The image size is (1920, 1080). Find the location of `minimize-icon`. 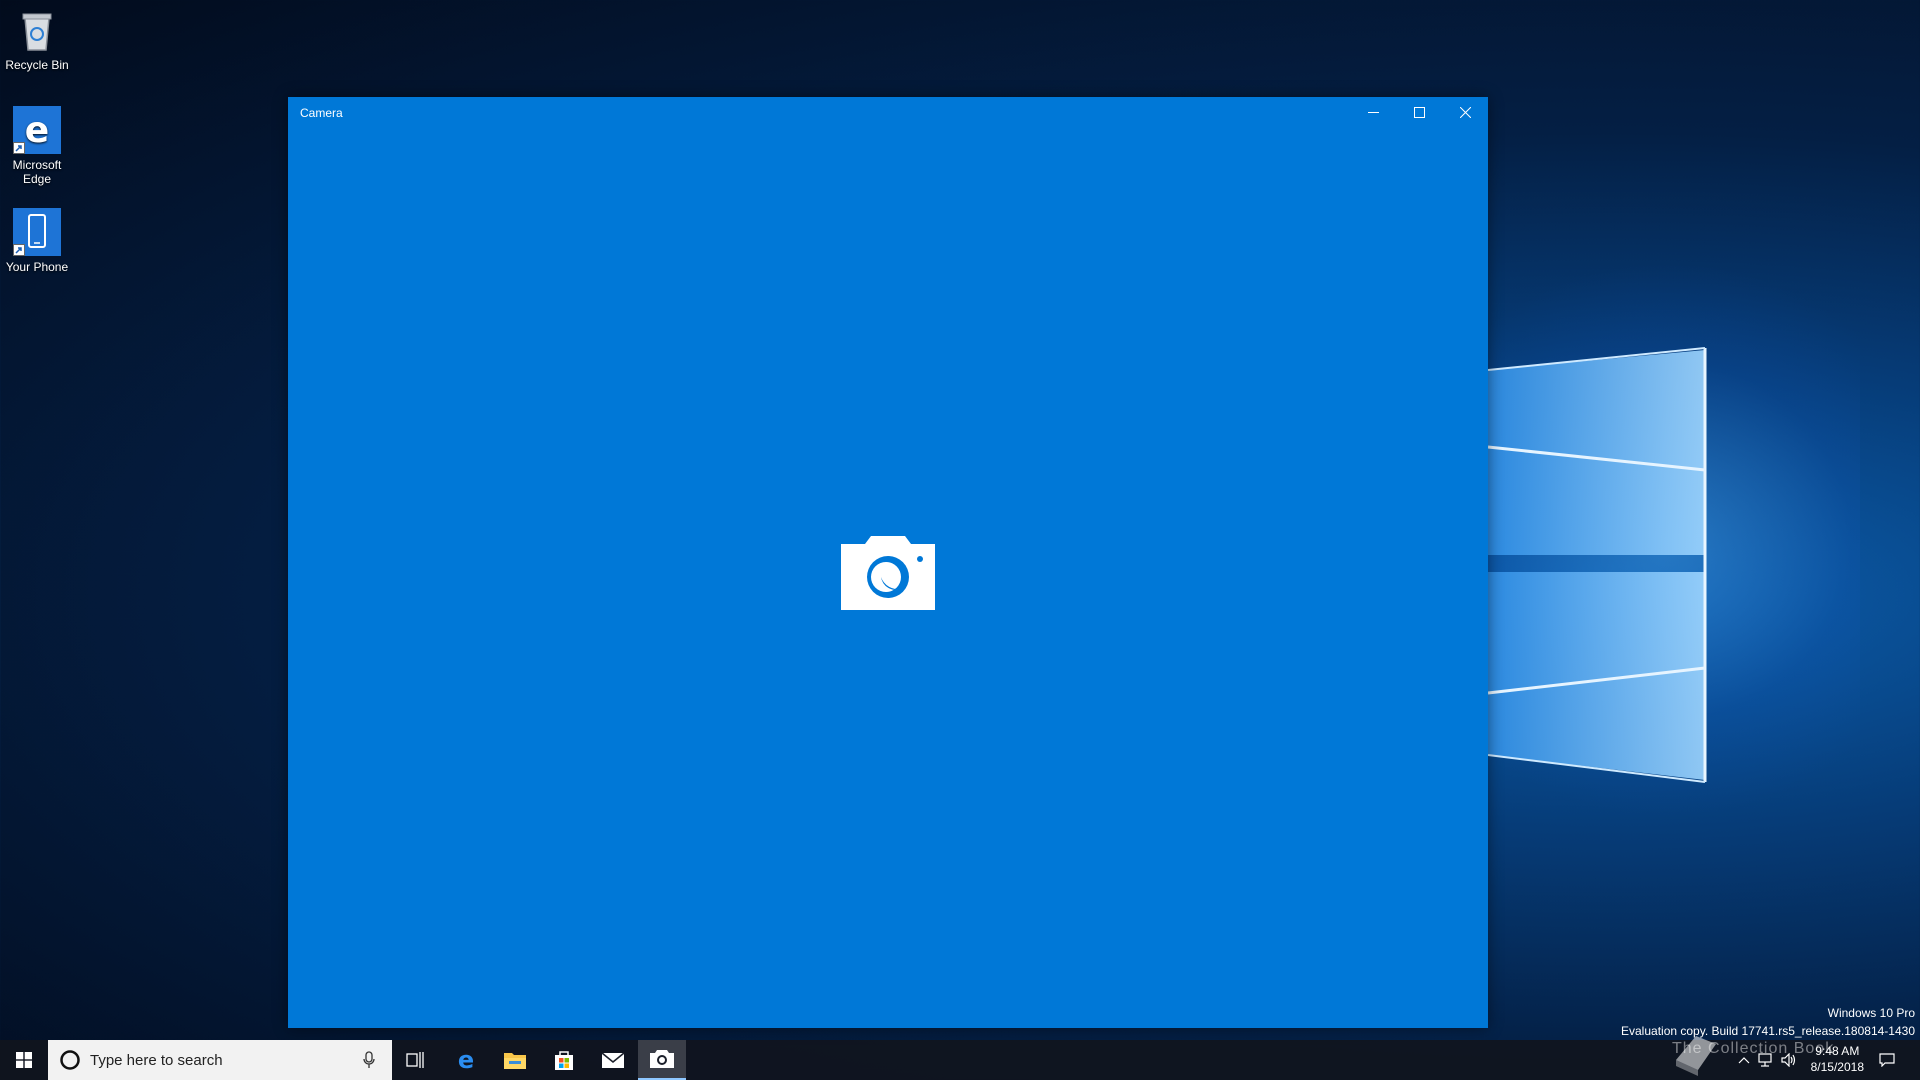

minimize-icon is located at coordinates (1373, 112).